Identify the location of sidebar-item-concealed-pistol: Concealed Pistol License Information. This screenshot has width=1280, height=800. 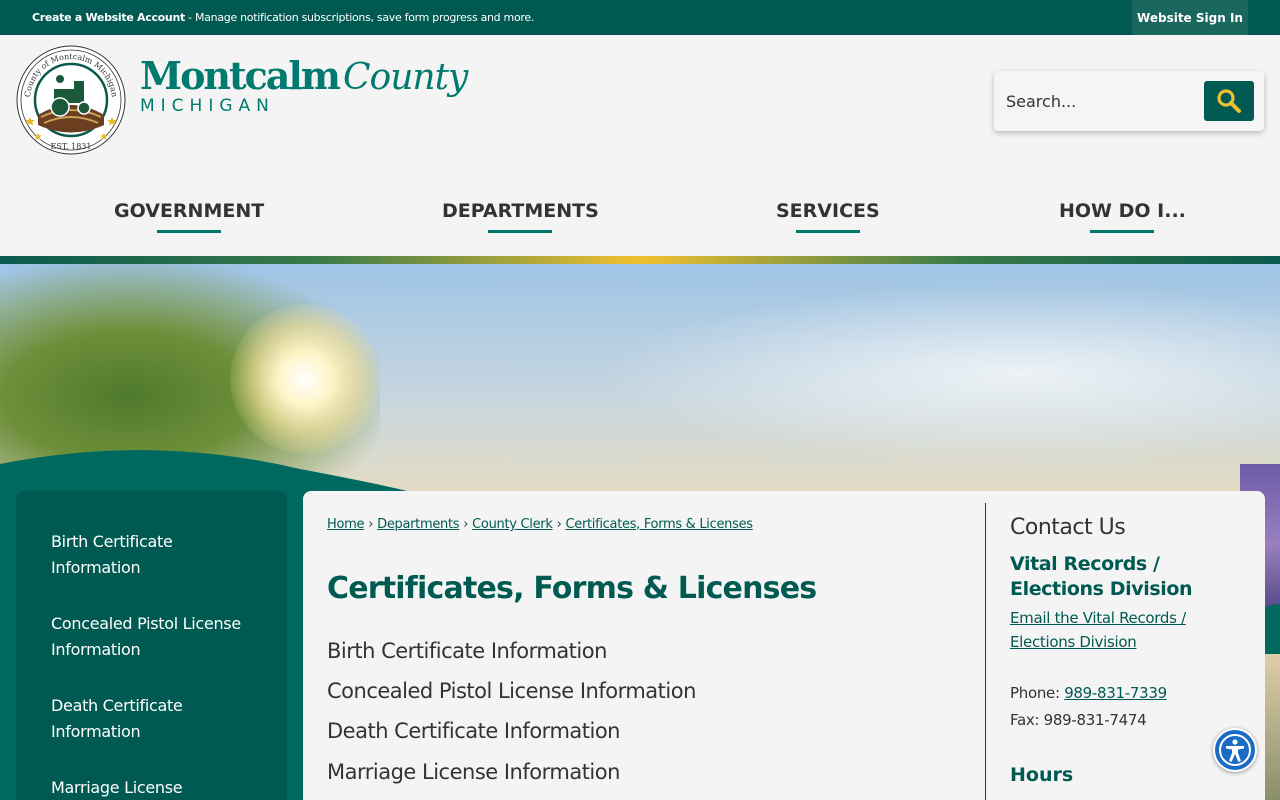
(156, 637).